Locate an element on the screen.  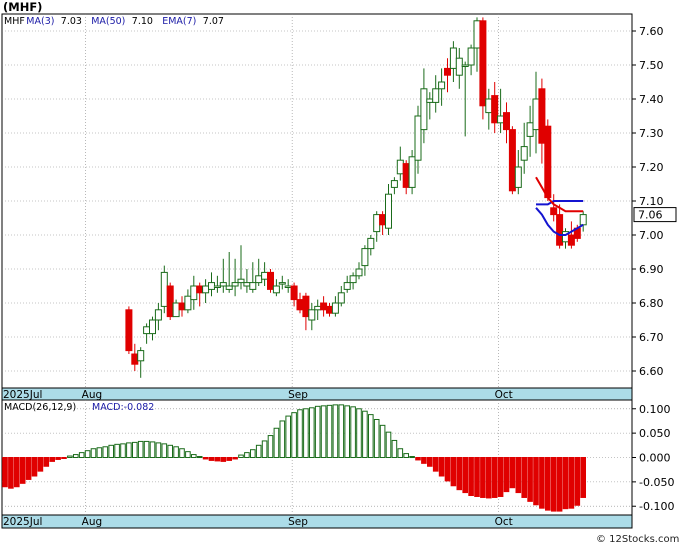
macd-title: MACD(26,12,9) is located at coordinates (40, 407).